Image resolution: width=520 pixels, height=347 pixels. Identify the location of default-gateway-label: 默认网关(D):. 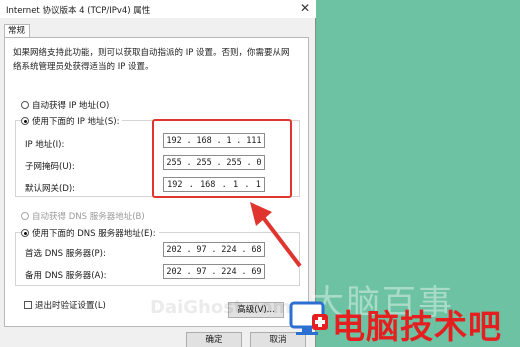
(50, 189).